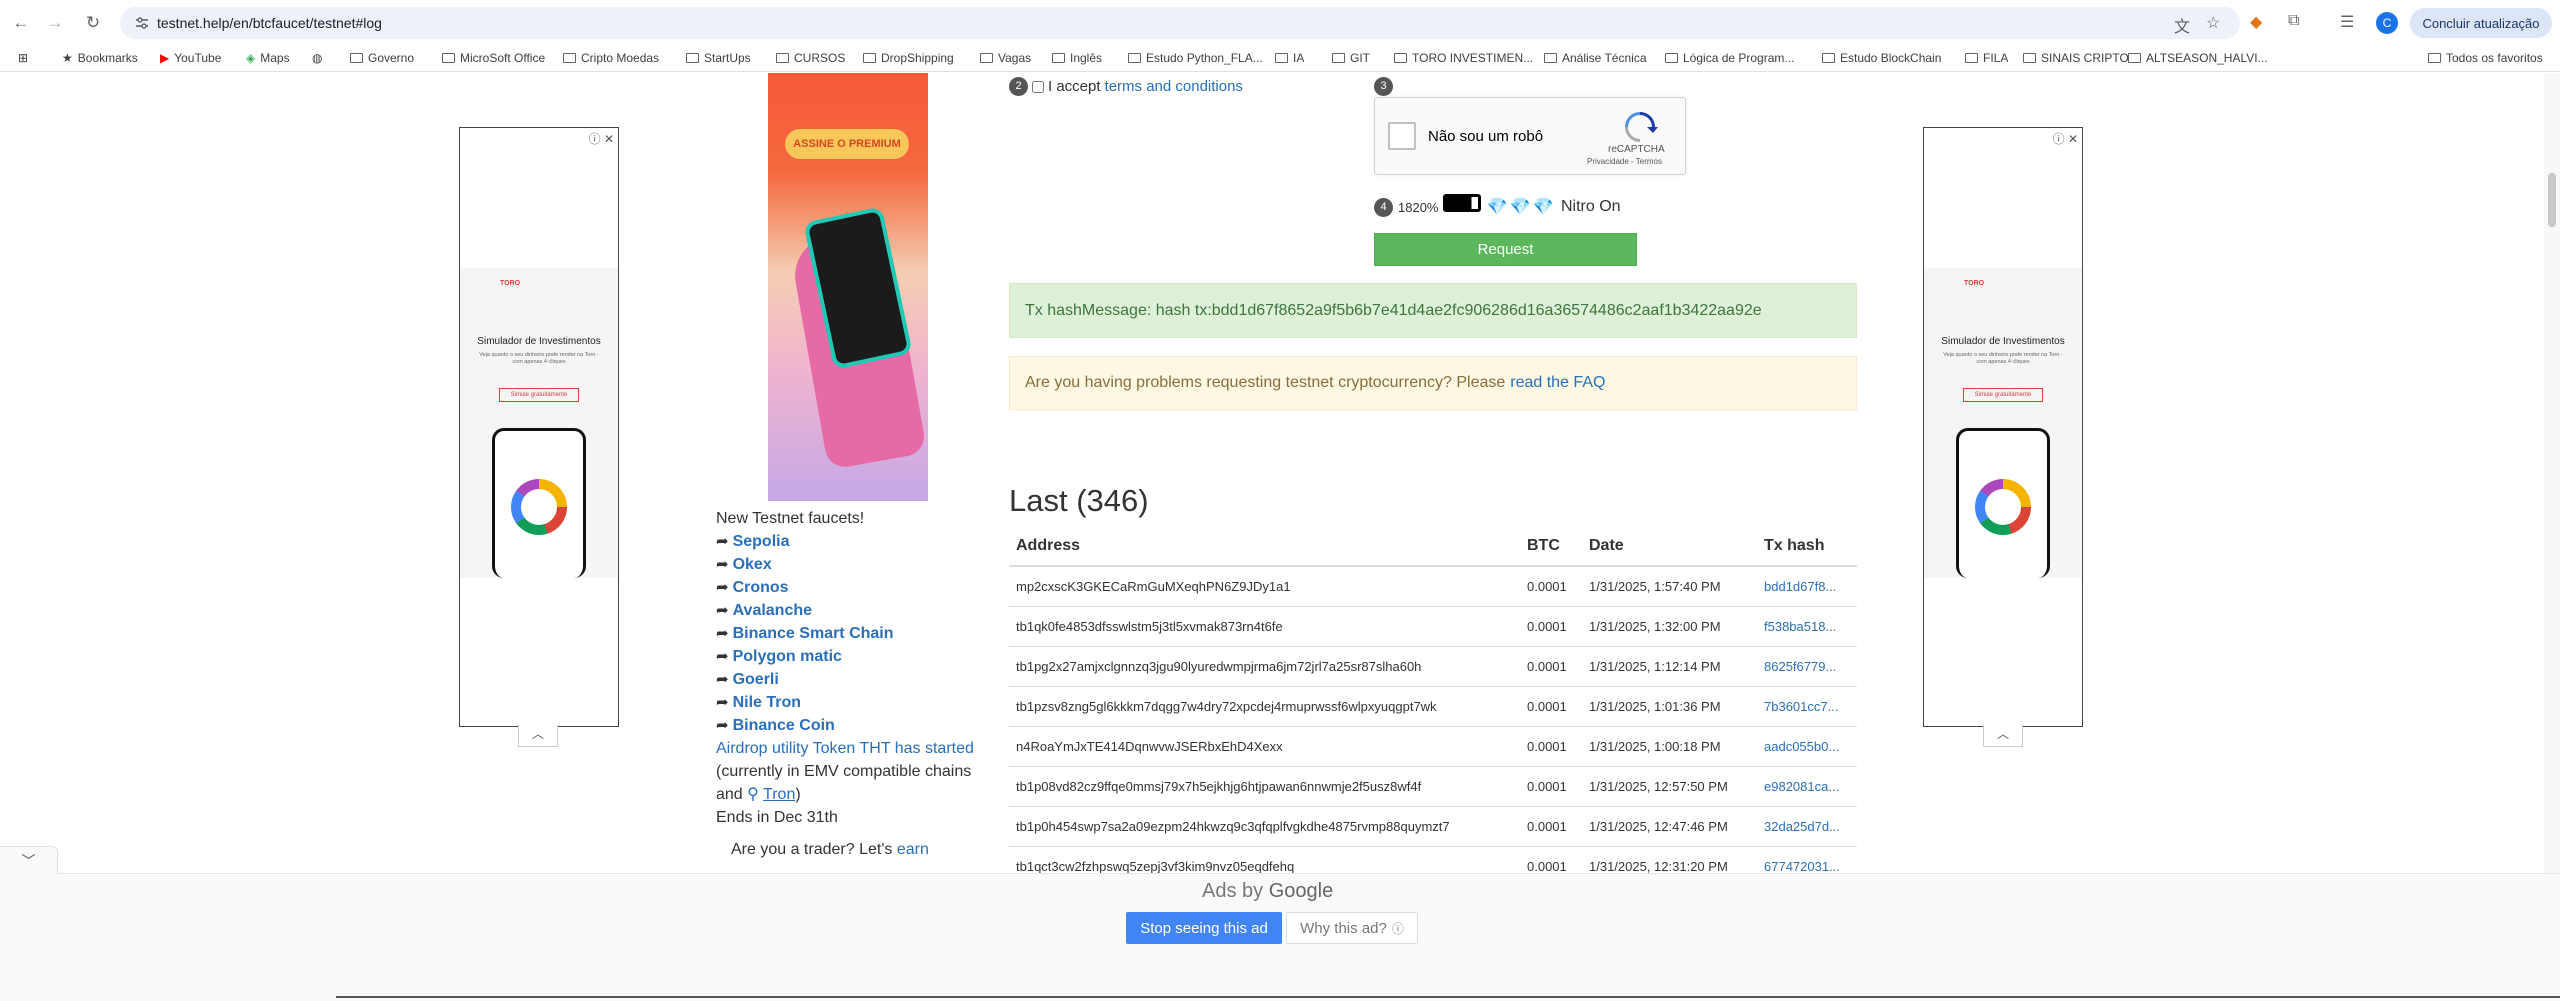 This screenshot has width=2560, height=1001. I want to click on bookmark-item: IA, so click(1289, 58).